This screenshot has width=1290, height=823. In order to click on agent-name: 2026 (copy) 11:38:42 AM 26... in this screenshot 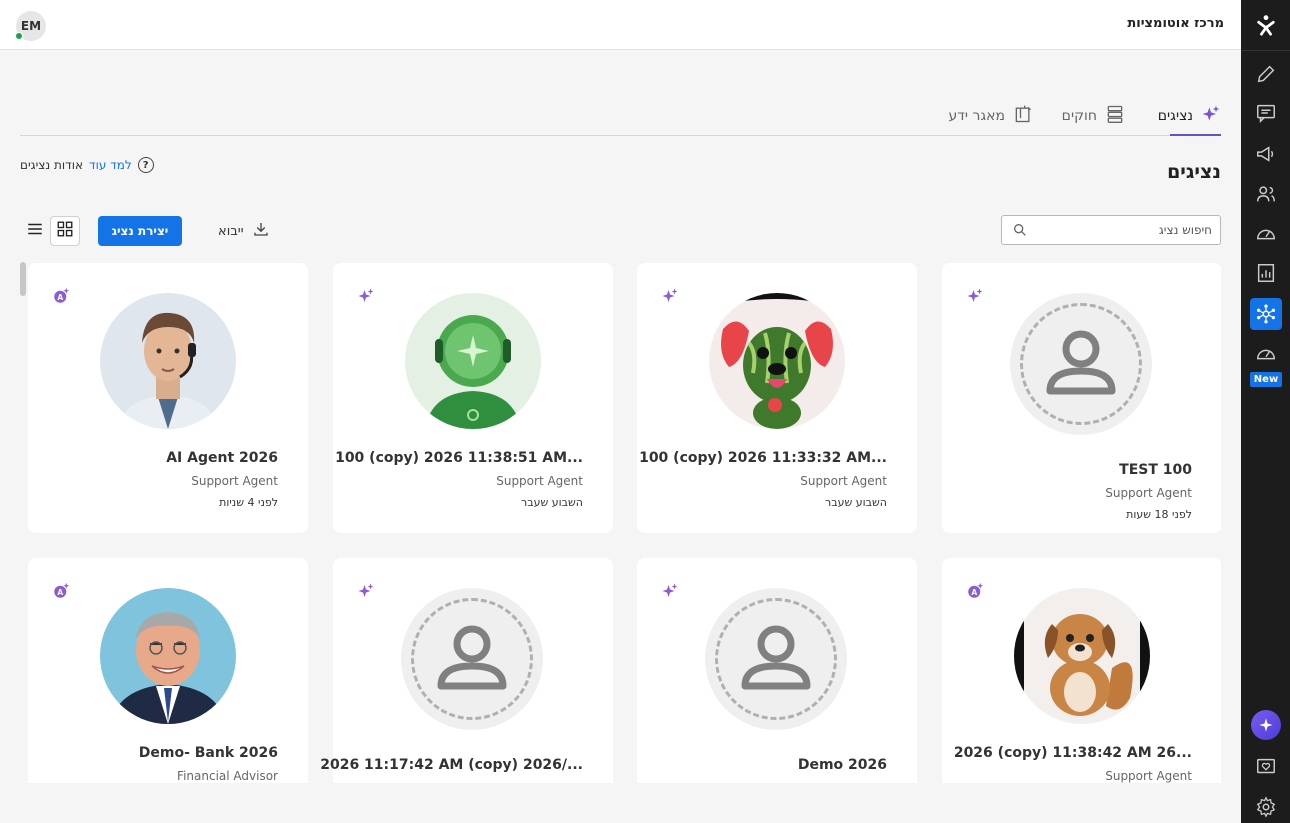, I will do `click(1072, 753)`.